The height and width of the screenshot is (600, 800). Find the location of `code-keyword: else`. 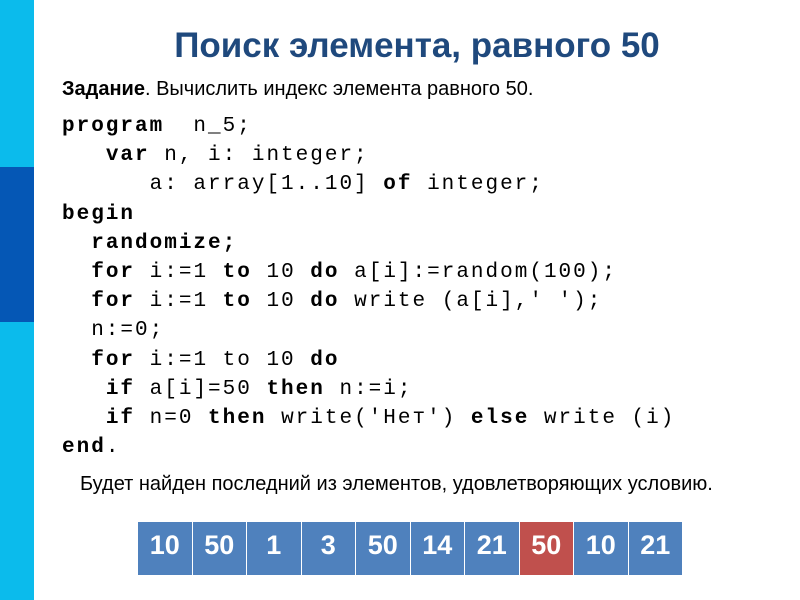

code-keyword: else is located at coordinates (500, 418).